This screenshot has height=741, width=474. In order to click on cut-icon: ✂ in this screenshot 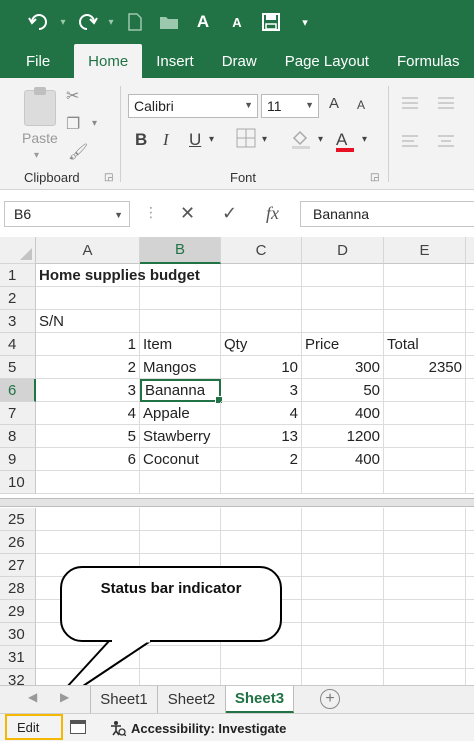, I will do `click(72, 96)`.